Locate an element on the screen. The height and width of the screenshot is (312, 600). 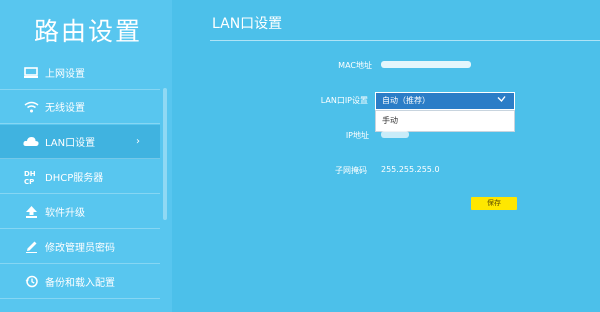
pencil-icon is located at coordinates (31, 247).